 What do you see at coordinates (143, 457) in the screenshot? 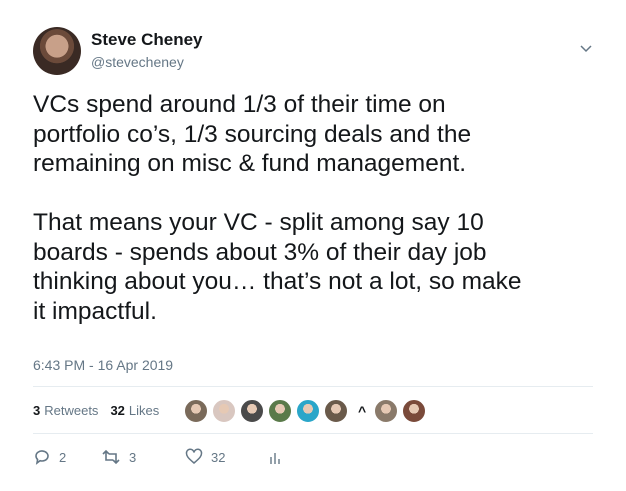
I see `retweet-button: 3` at bounding box center [143, 457].